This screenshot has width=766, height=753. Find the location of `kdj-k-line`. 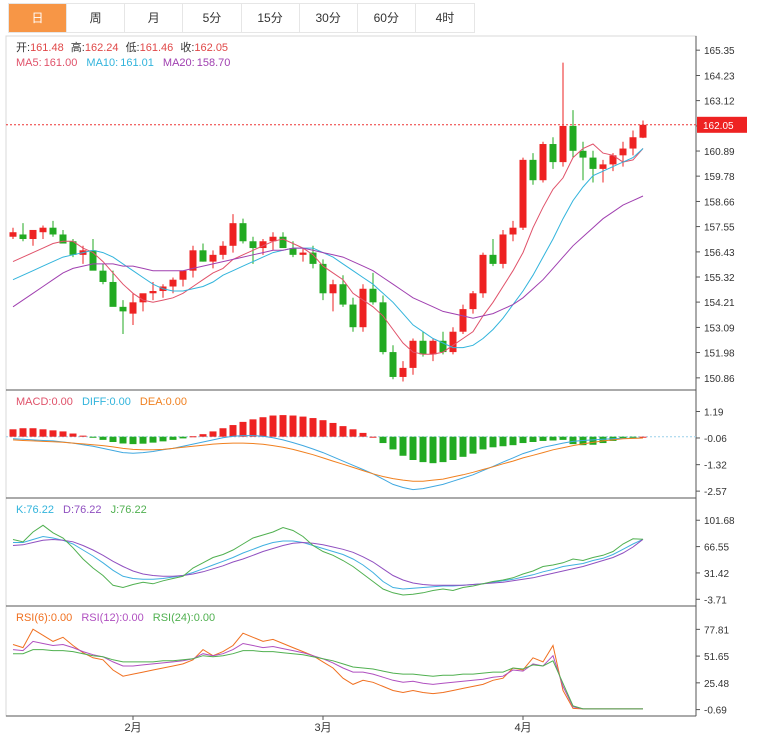

kdj-k-line is located at coordinates (328, 562).